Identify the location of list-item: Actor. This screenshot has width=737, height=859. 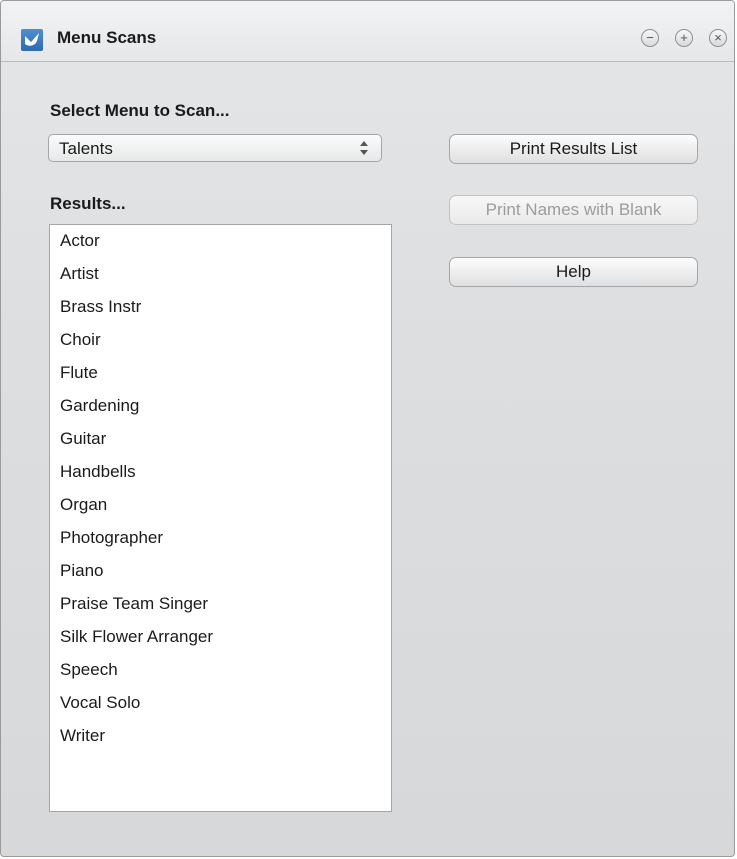
(80, 241).